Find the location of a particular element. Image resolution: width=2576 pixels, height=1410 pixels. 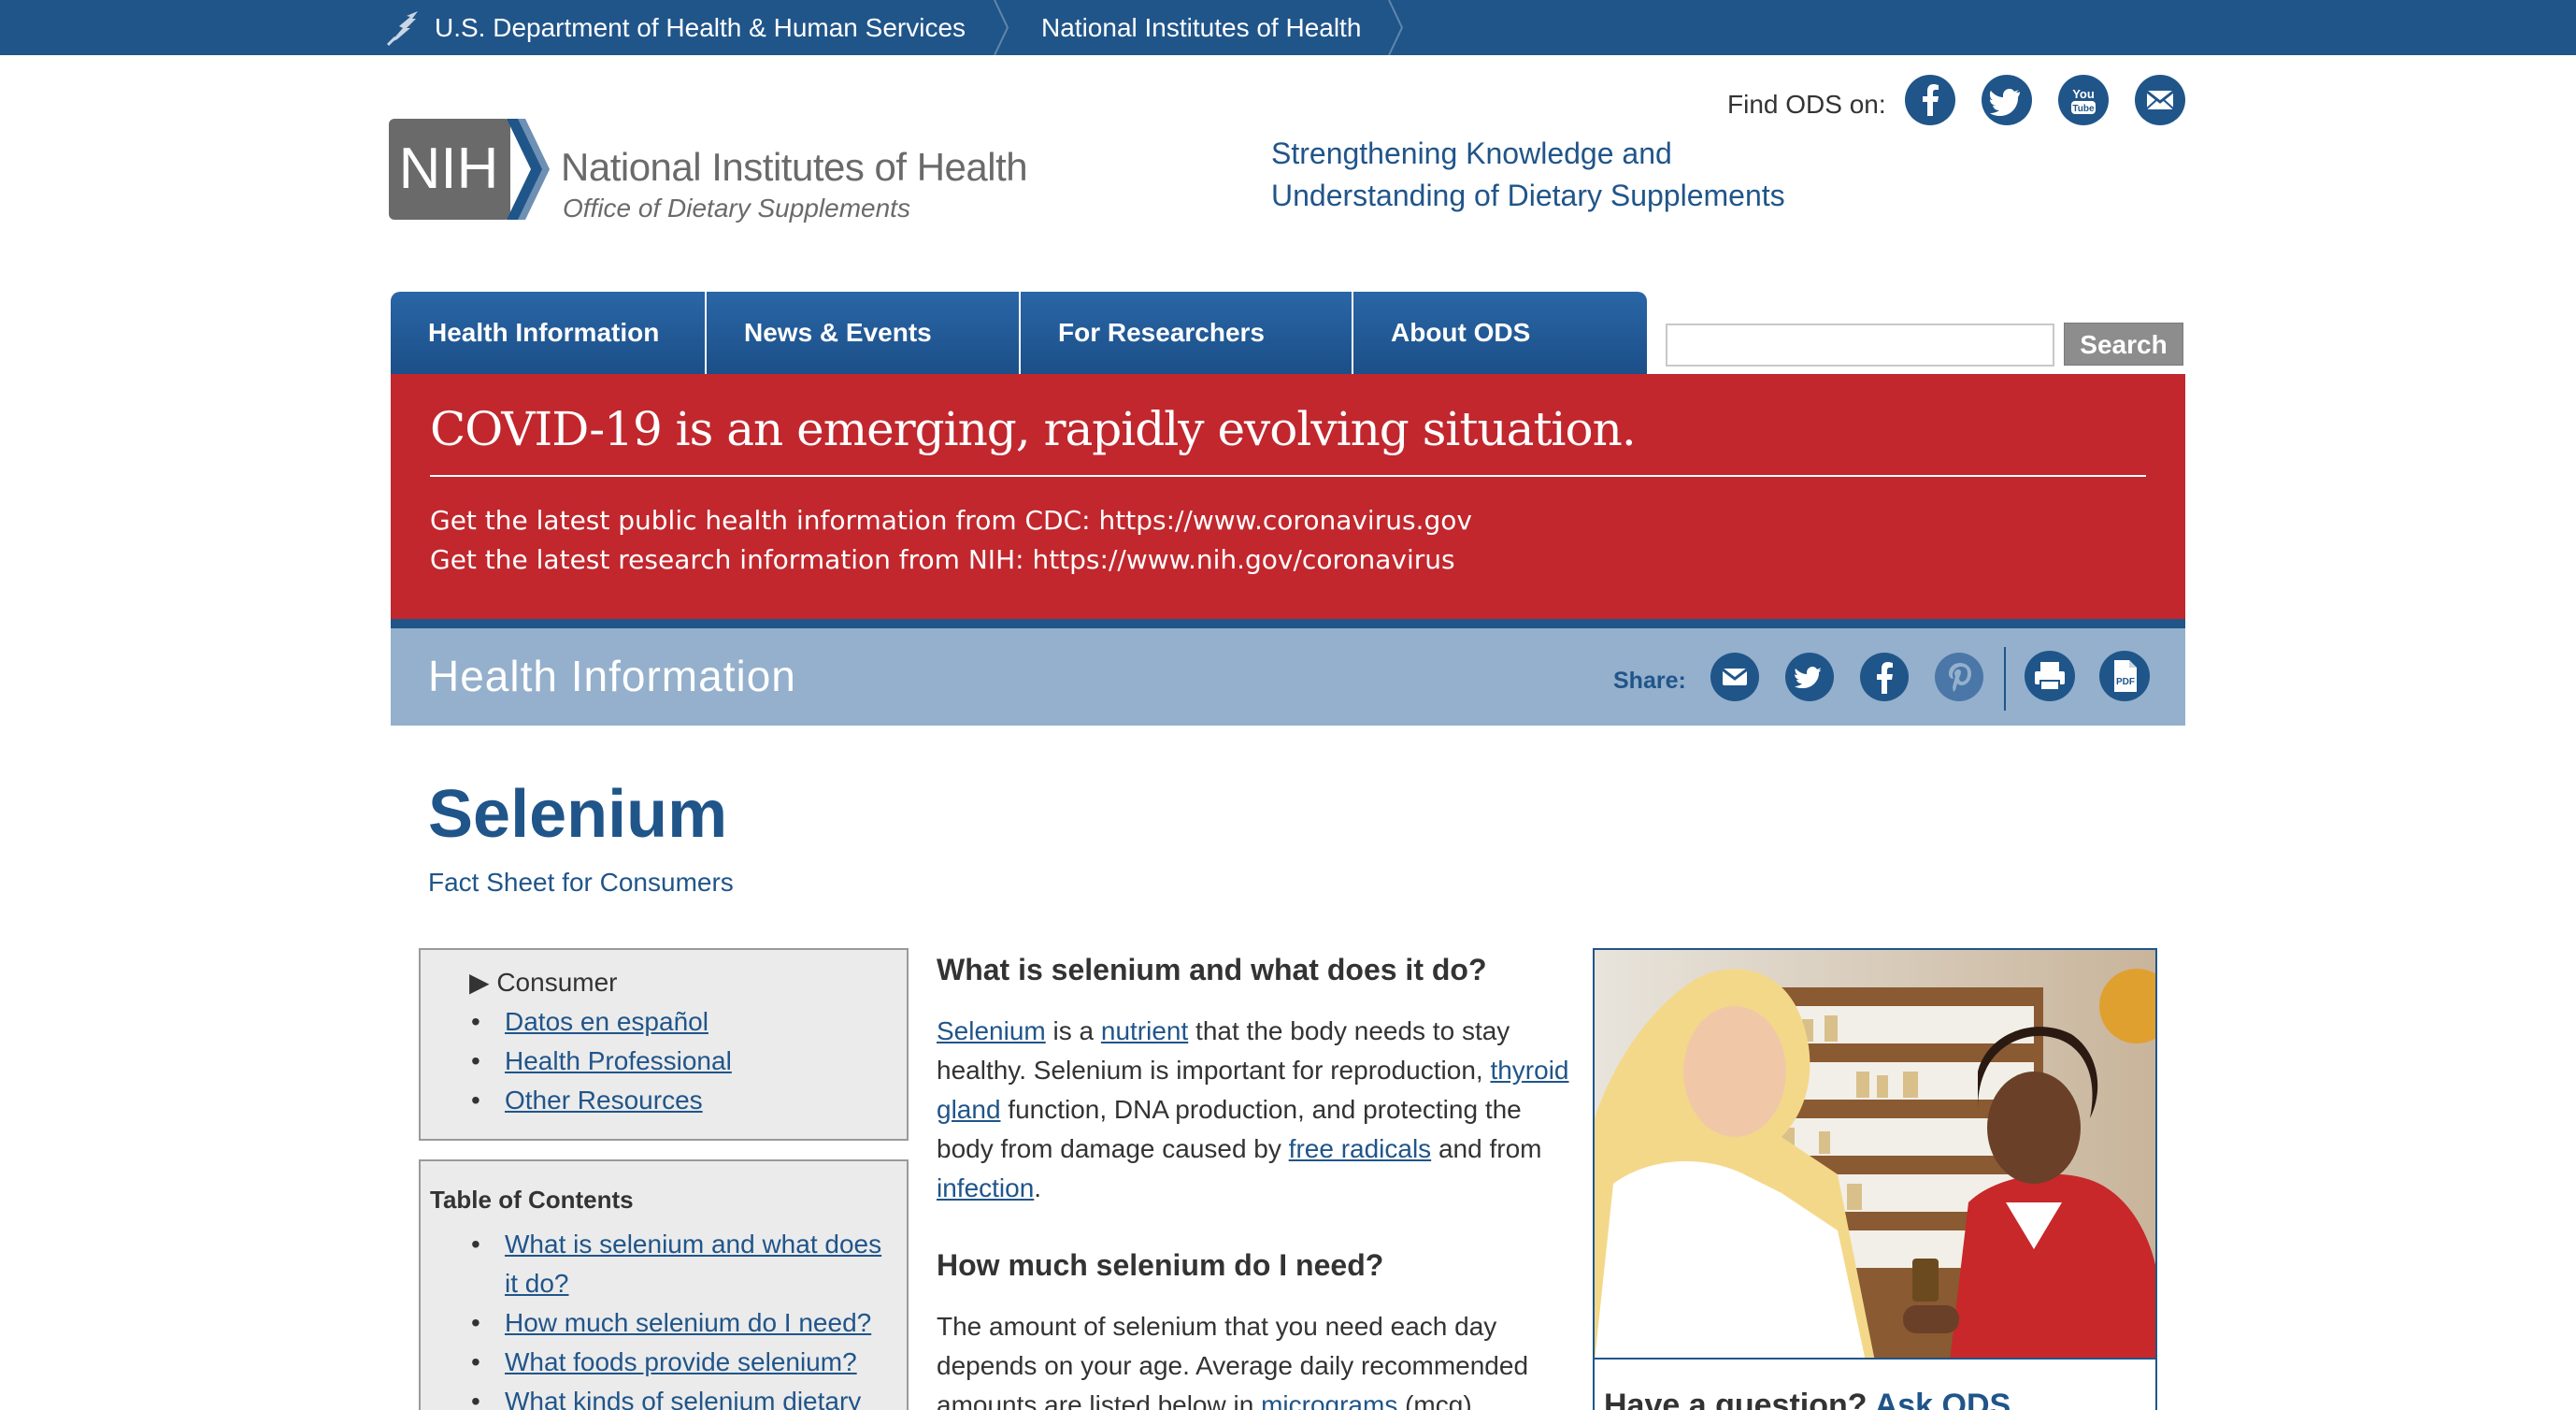

section-heading: How much selenium do I need? is located at coordinates (1160, 1265).